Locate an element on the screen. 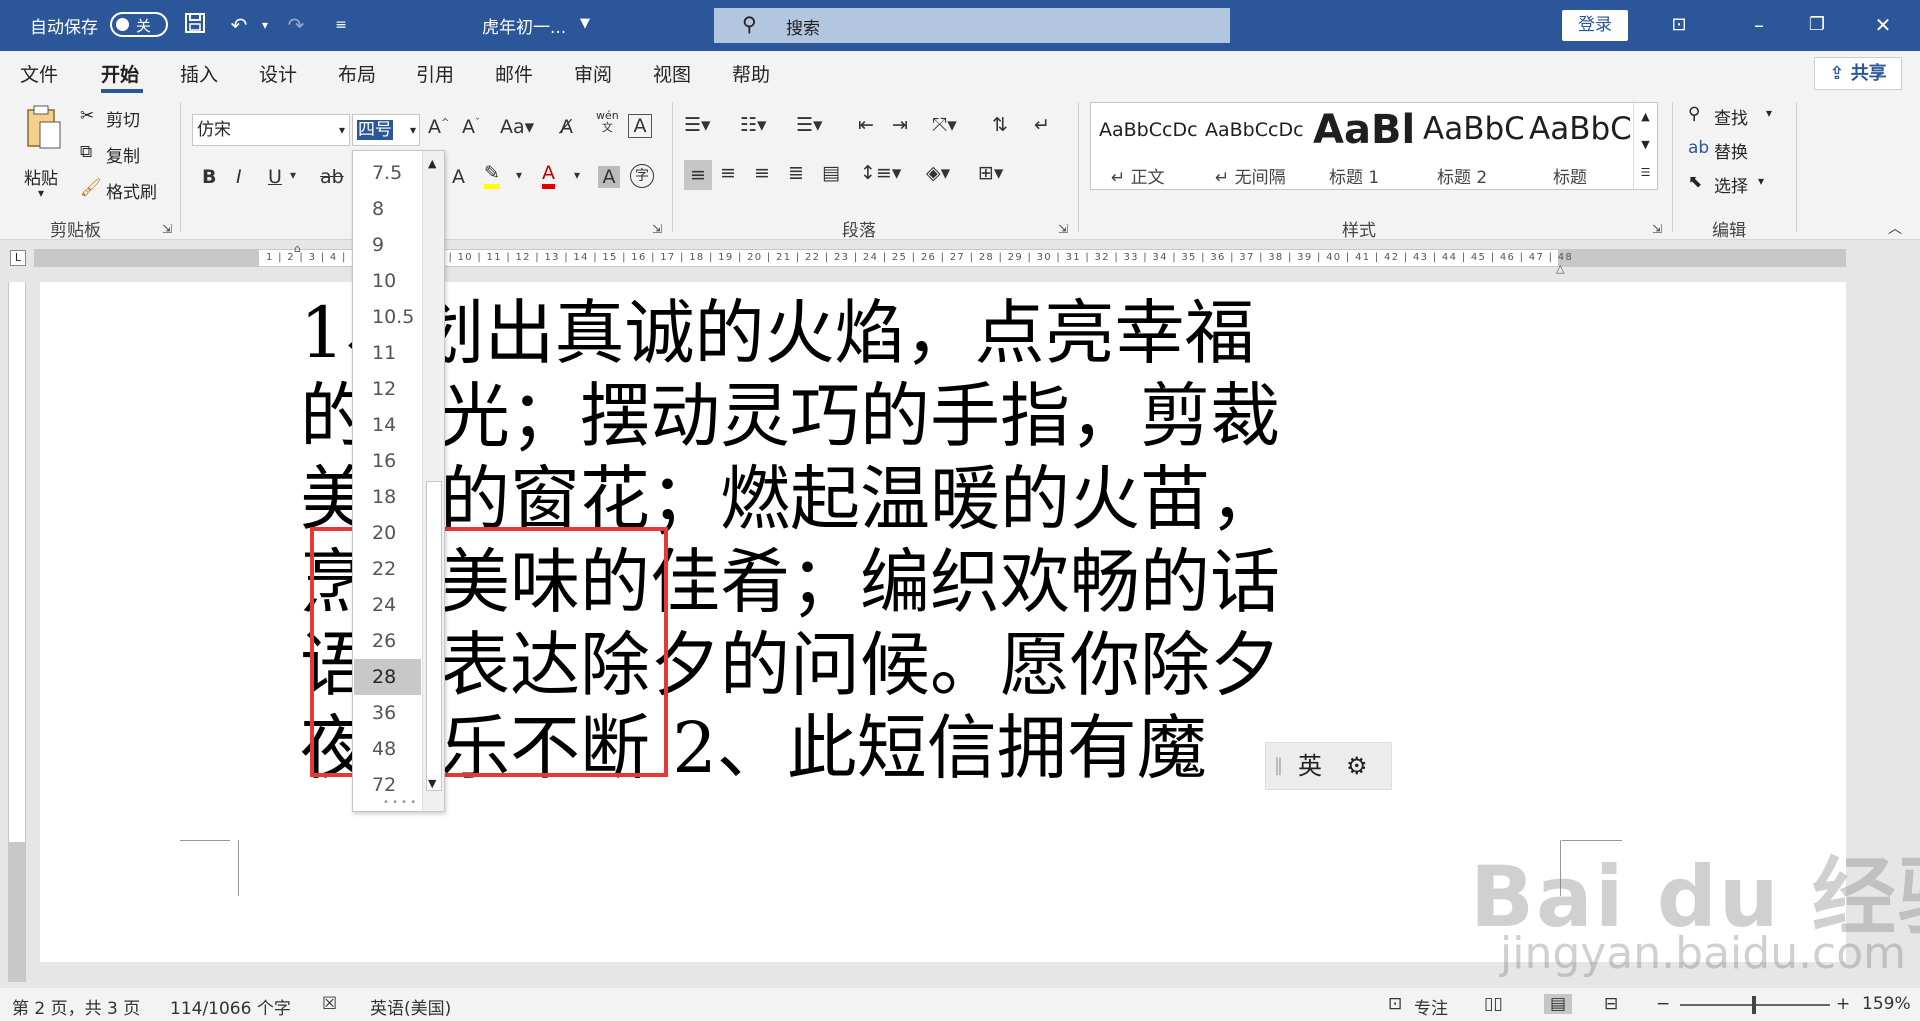  font-size-option: 11 is located at coordinates (387, 353).